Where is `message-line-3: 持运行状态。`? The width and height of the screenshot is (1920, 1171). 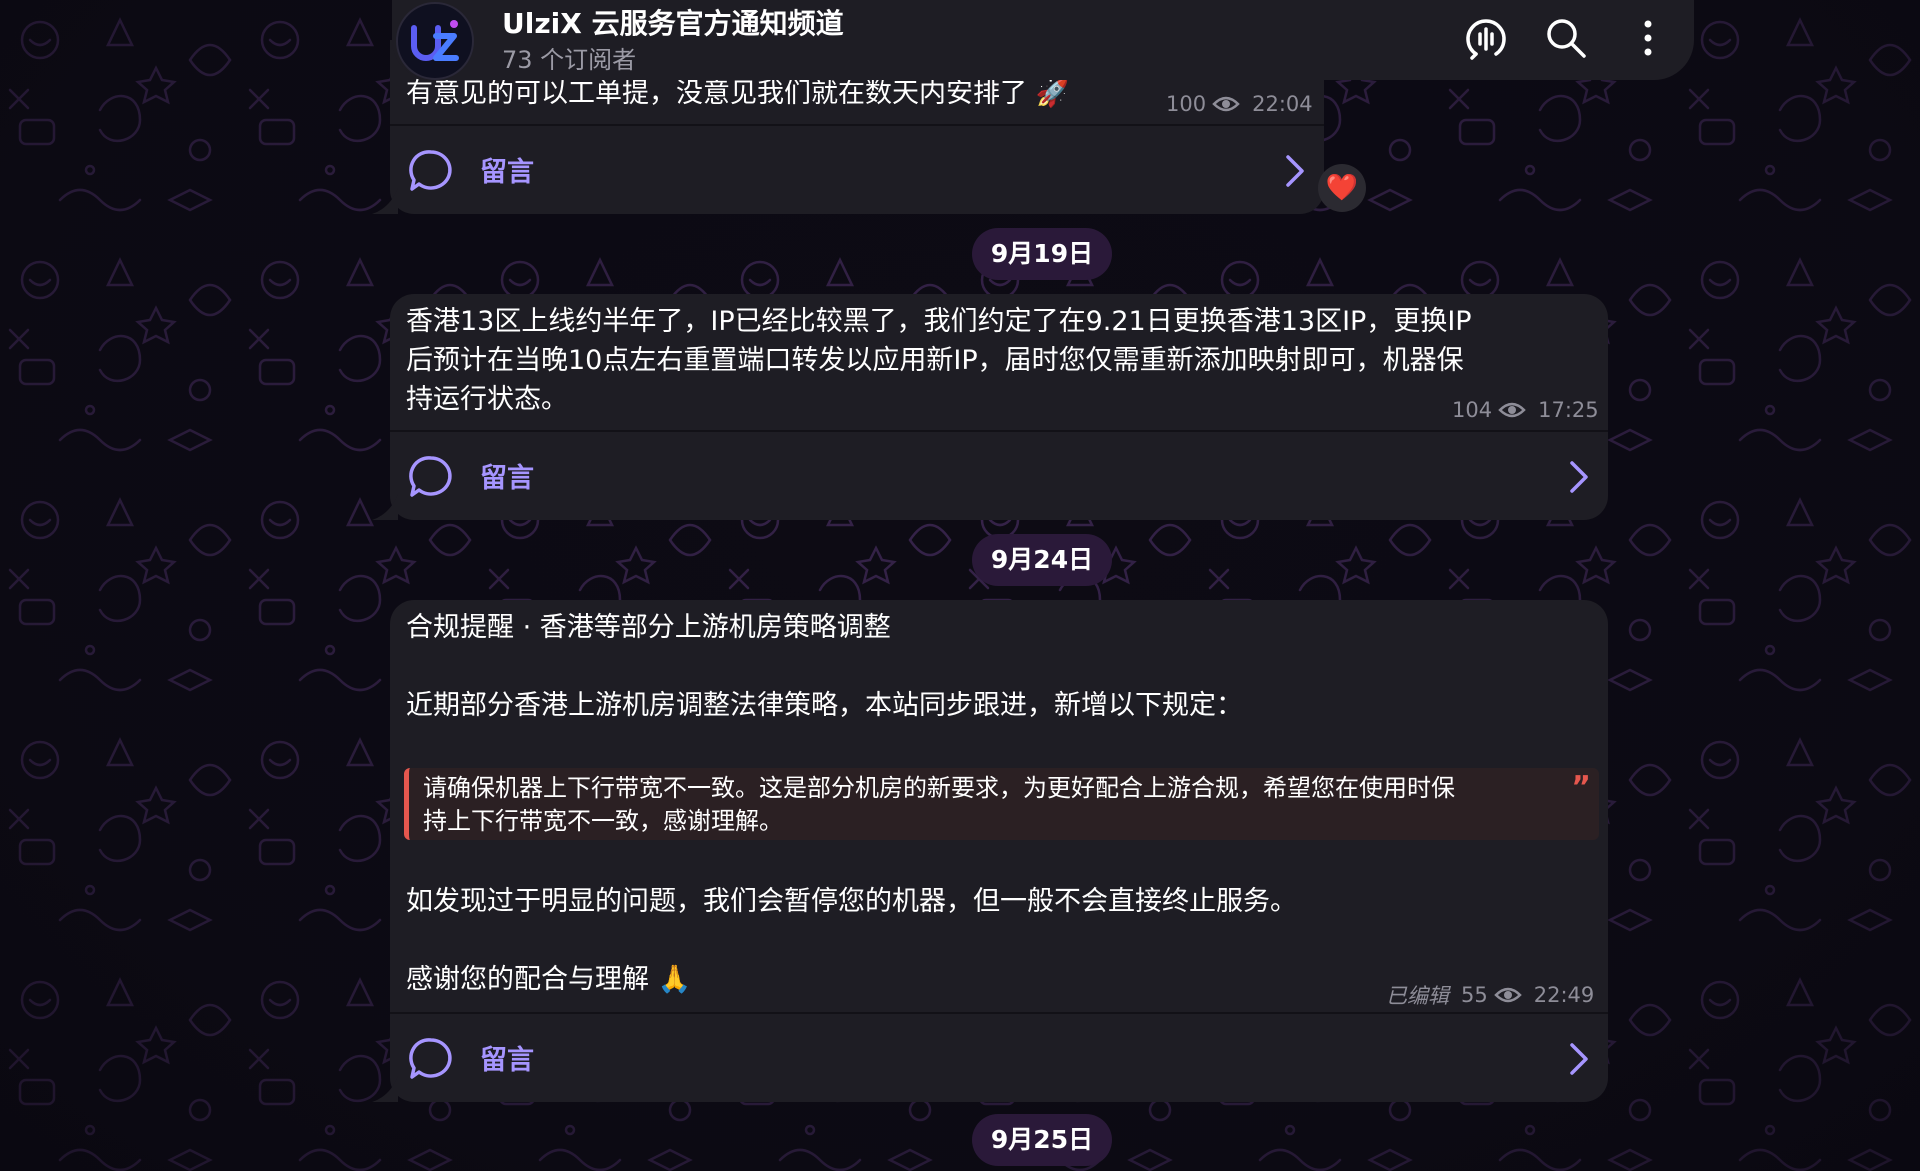 message-line-3: 持运行状态。 is located at coordinates (487, 399).